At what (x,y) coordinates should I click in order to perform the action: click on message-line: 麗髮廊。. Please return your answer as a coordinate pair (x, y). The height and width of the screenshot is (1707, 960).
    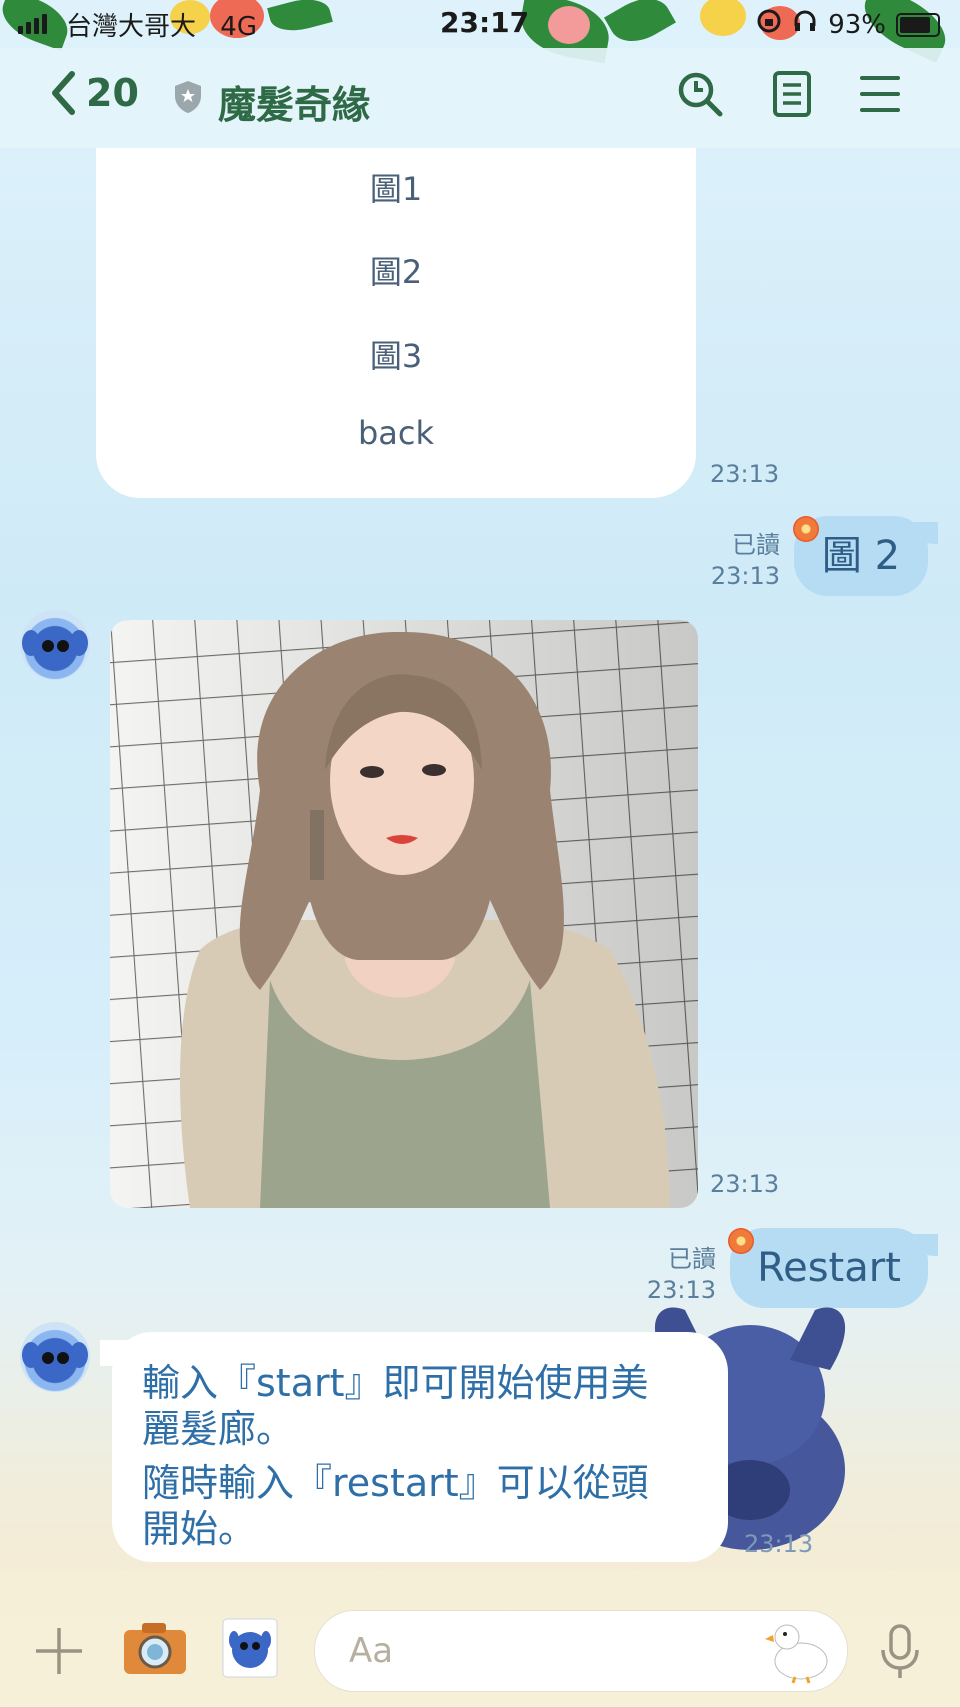
    Looking at the image, I should click on (218, 1429).